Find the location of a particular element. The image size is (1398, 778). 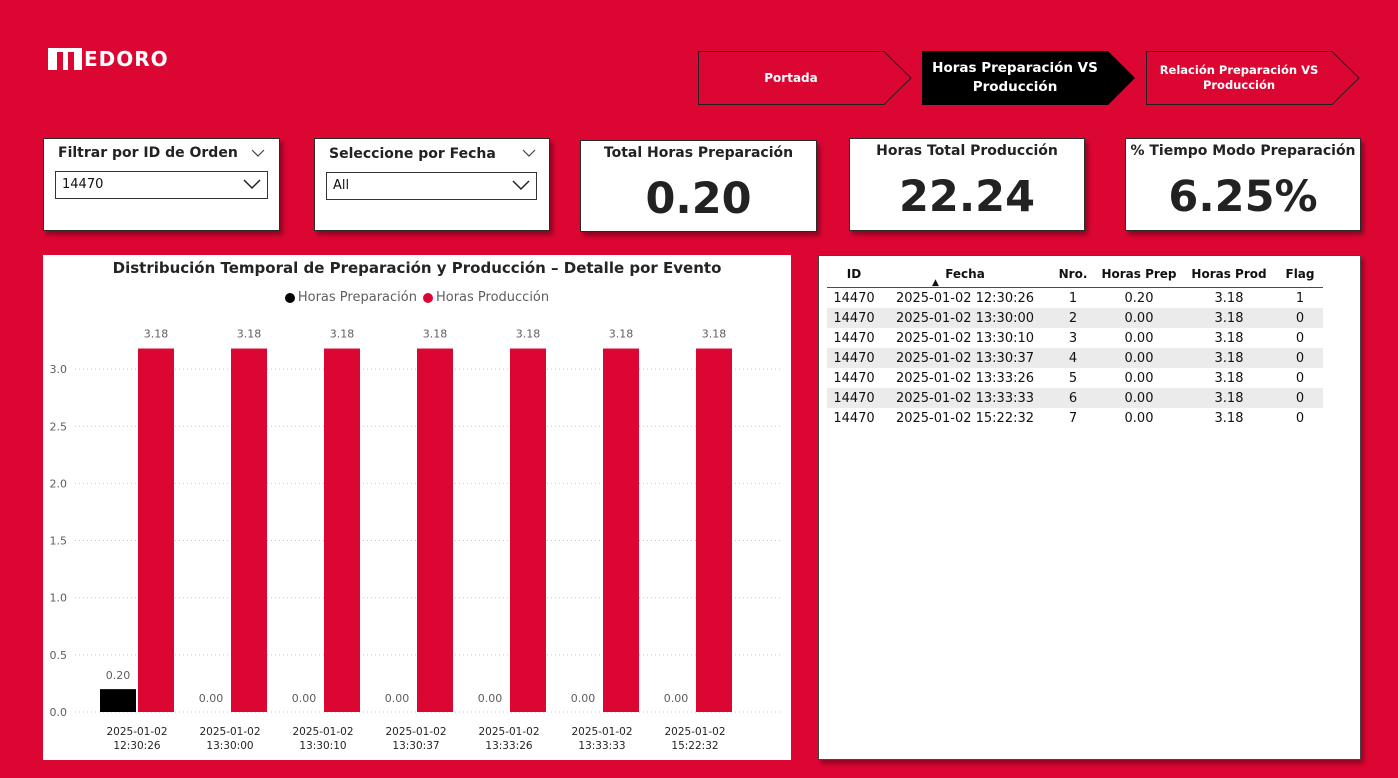

y-tick-label: 2.0 is located at coordinates (59, 483).